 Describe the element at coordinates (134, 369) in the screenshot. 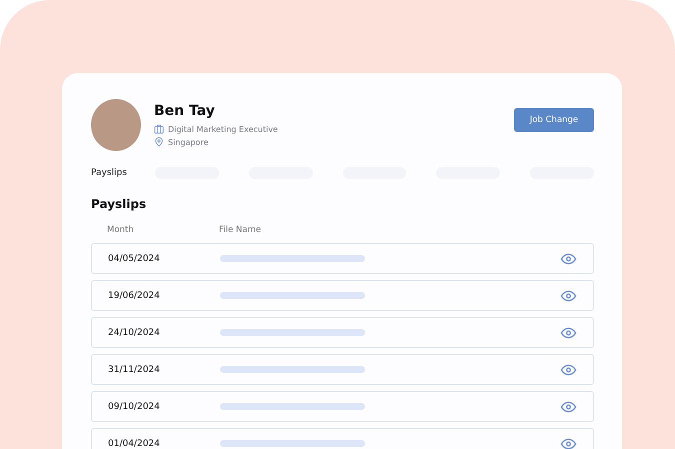

I see `month-cell-text: 31/11/2024` at that location.